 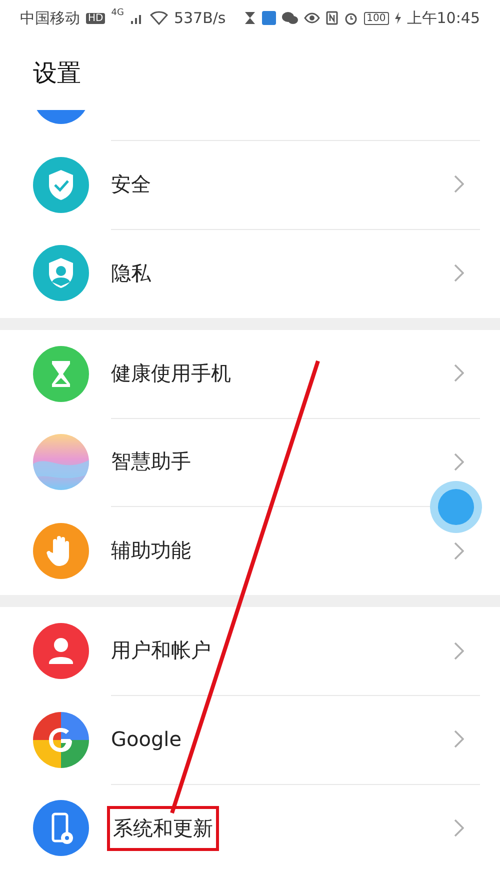 I want to click on google-icon, so click(x=61, y=740).